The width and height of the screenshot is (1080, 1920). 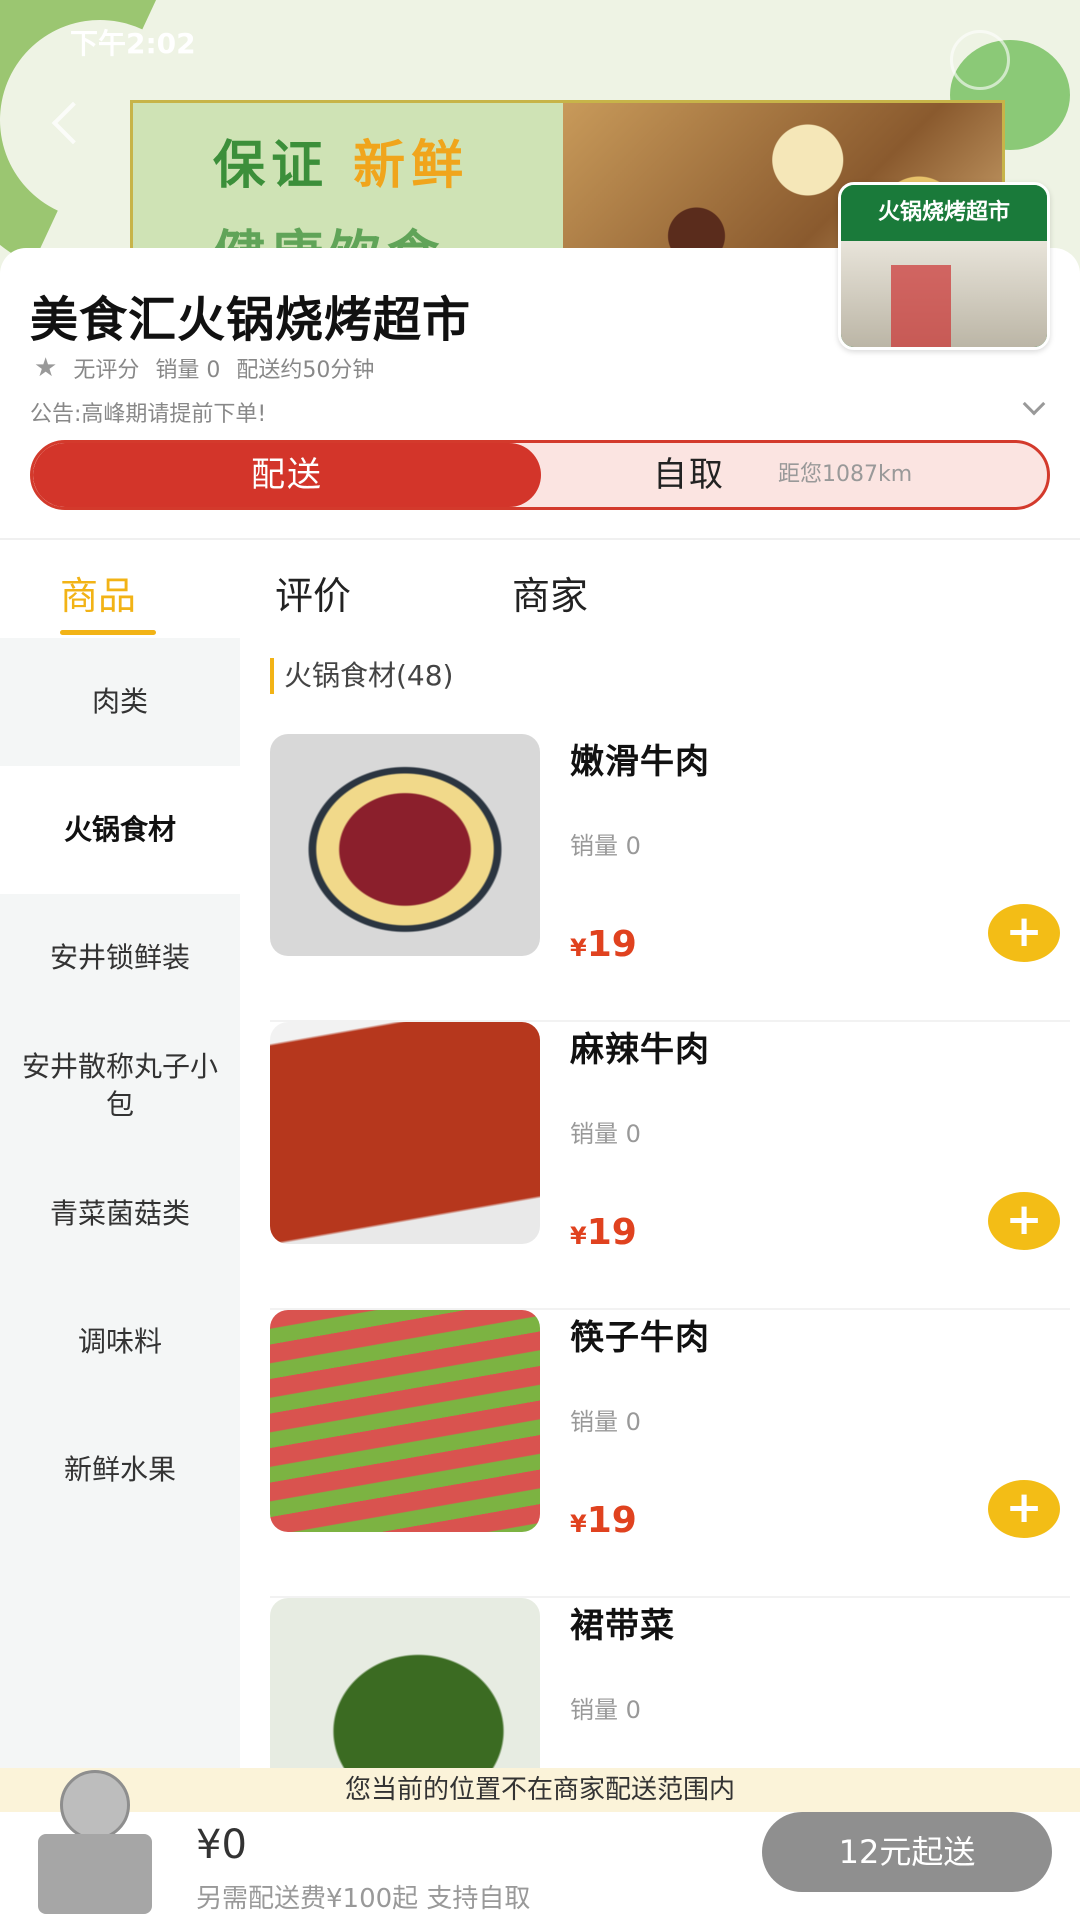 What do you see at coordinates (640, 1050) in the screenshot?
I see `product-name: 麻辣牛肉` at bounding box center [640, 1050].